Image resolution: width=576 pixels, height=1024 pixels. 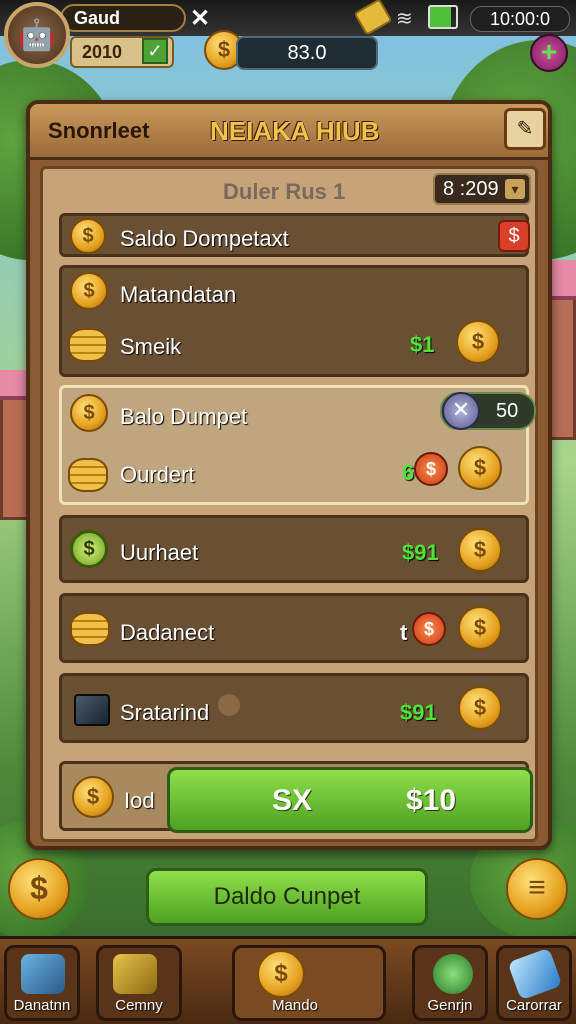 I want to click on nav-item-0: Danatnn, so click(x=42, y=983).